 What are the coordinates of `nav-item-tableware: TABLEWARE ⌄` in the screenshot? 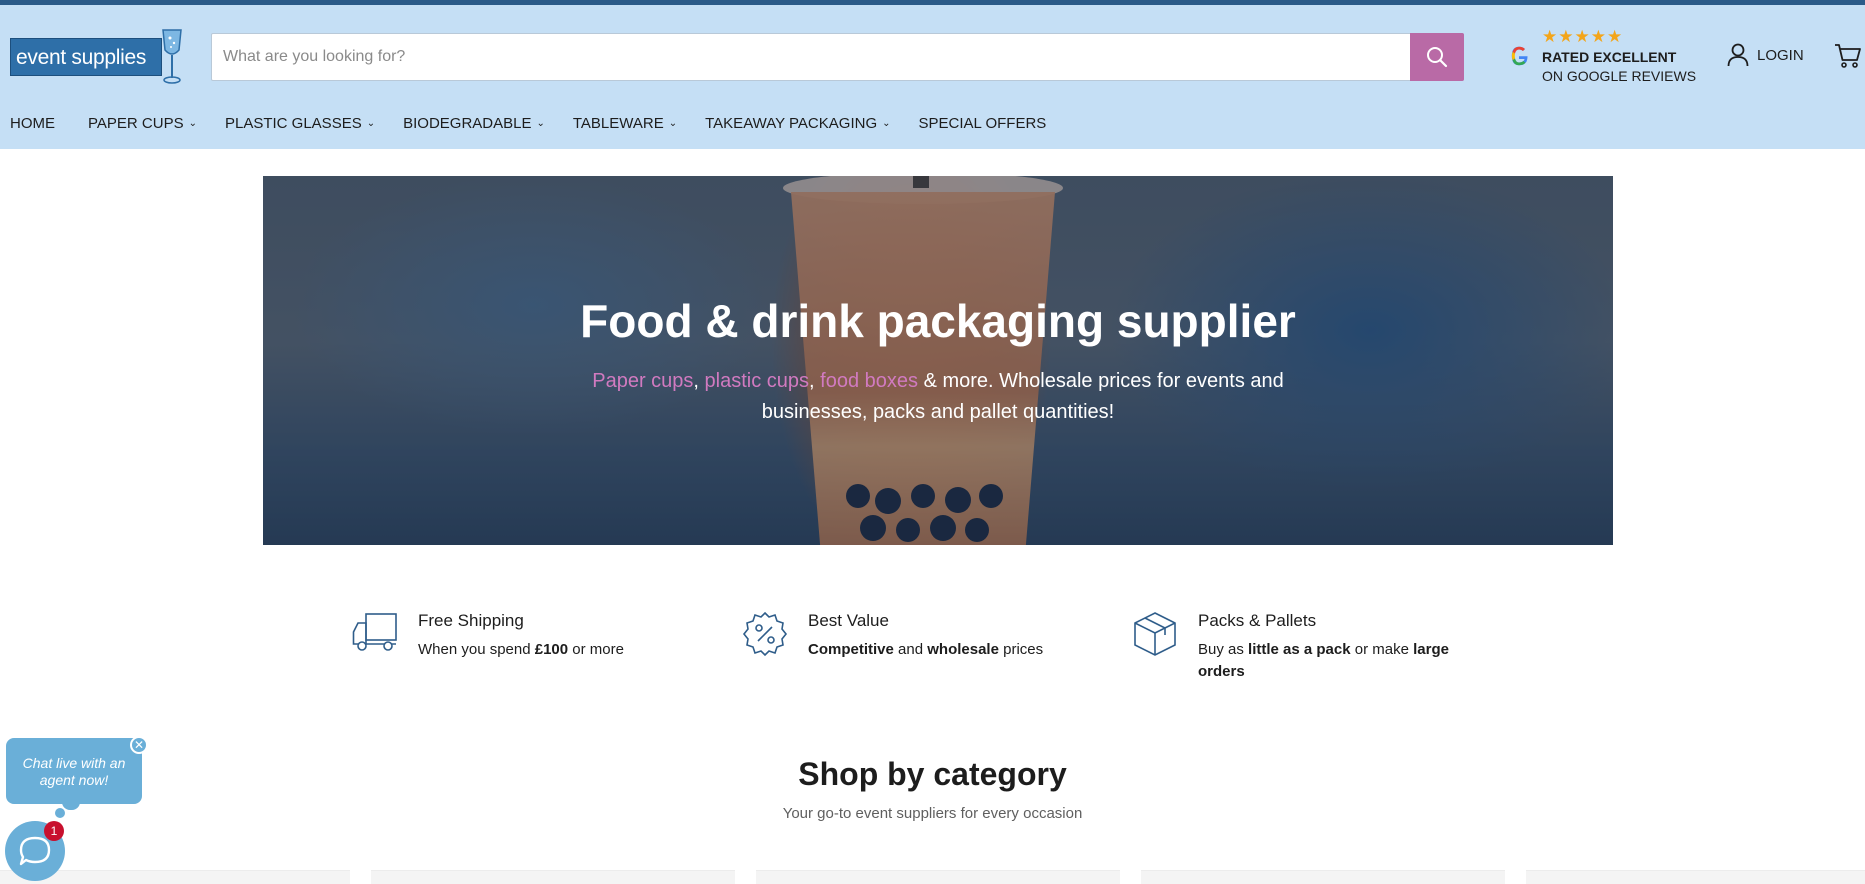 It's located at (625, 123).